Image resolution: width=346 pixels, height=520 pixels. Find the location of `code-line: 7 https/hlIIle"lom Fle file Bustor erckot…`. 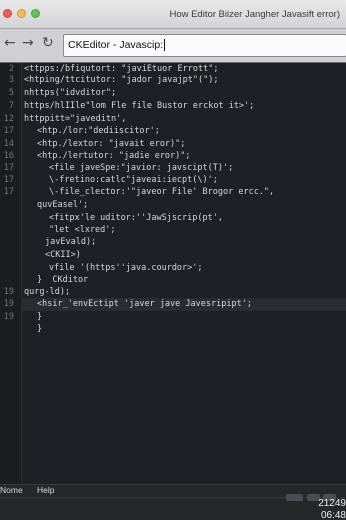

code-line: 7 https/hlIIle"lom Fle file Bustor erckot… is located at coordinates (173, 106).